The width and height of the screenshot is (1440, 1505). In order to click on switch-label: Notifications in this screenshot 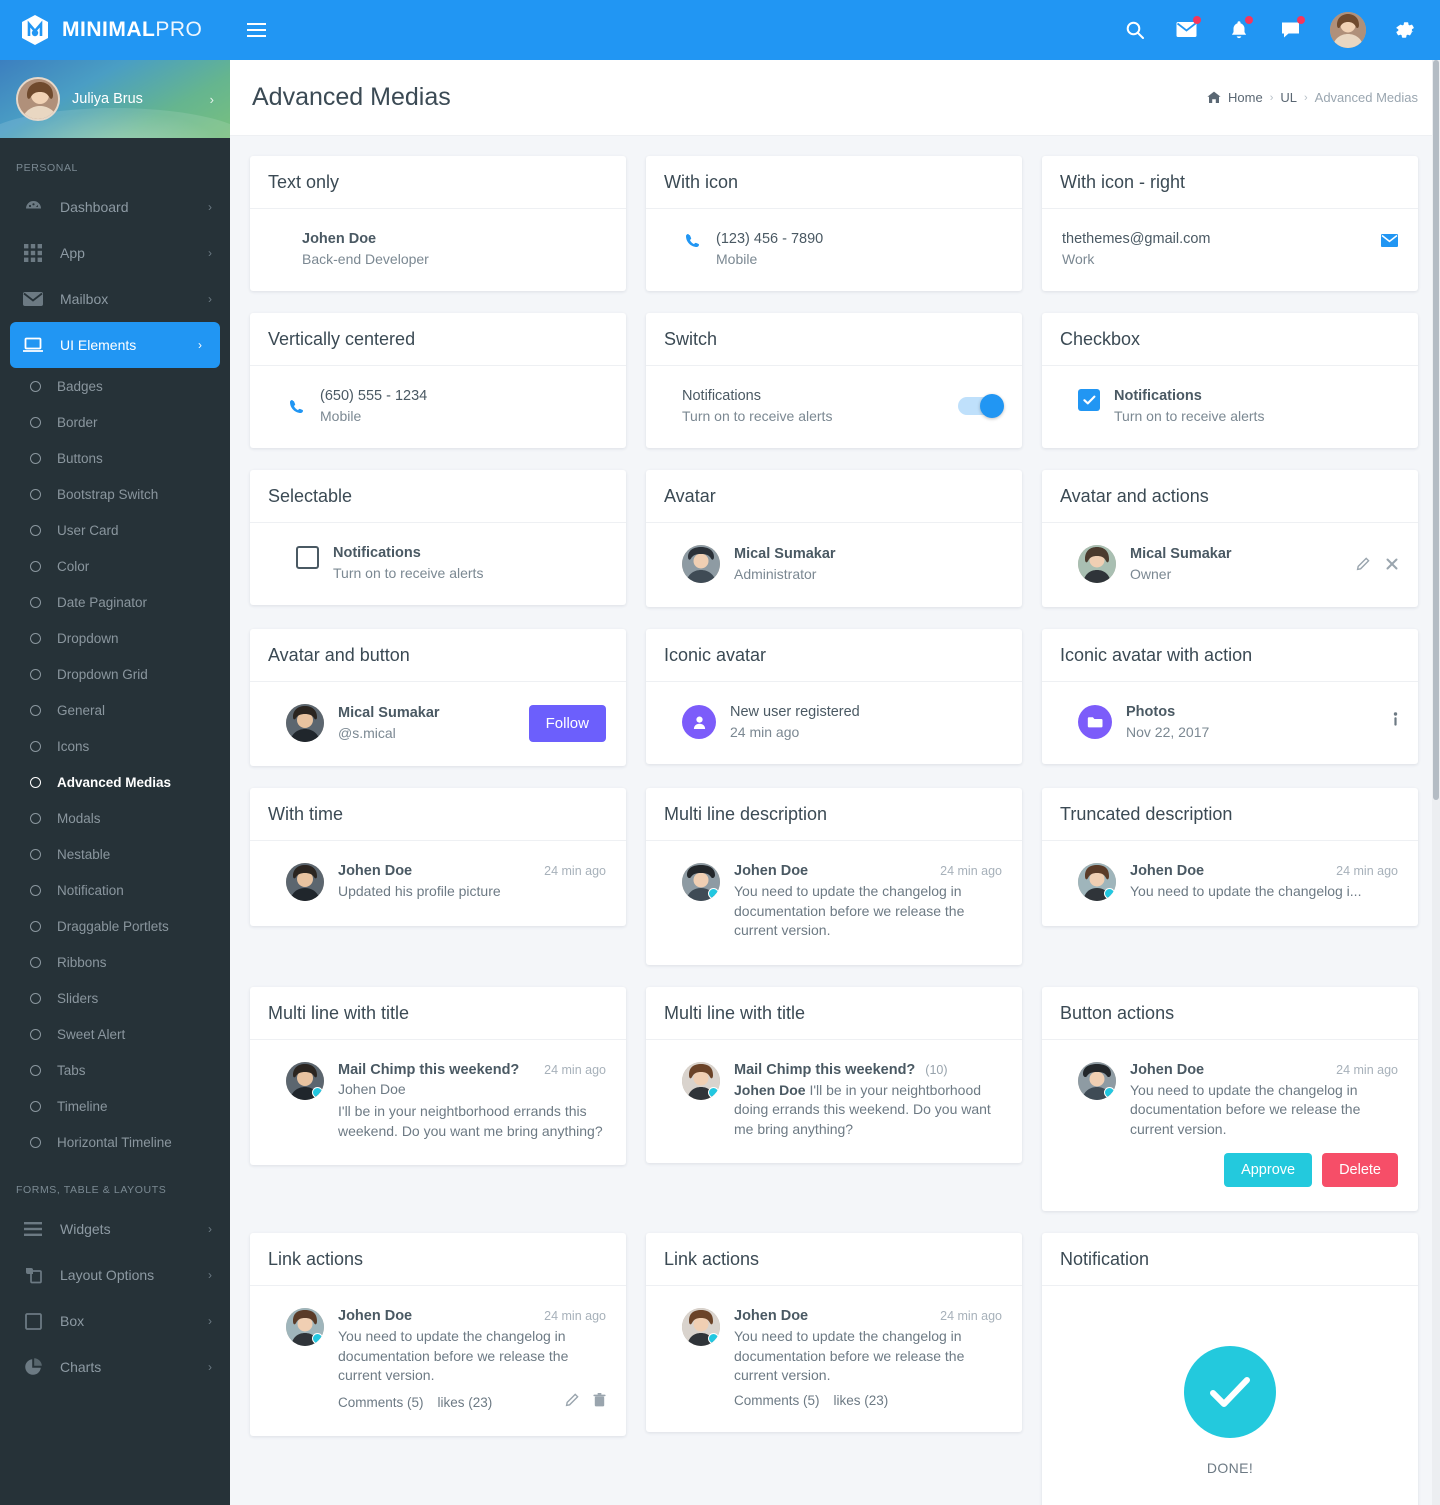, I will do `click(721, 396)`.